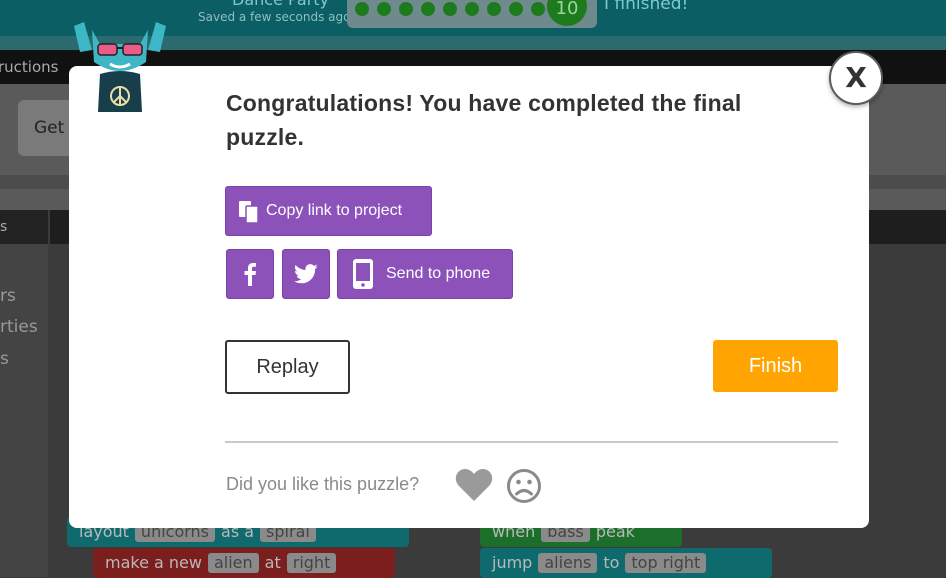 The height and width of the screenshot is (578, 946). I want to click on twitter-icon, so click(306, 274).